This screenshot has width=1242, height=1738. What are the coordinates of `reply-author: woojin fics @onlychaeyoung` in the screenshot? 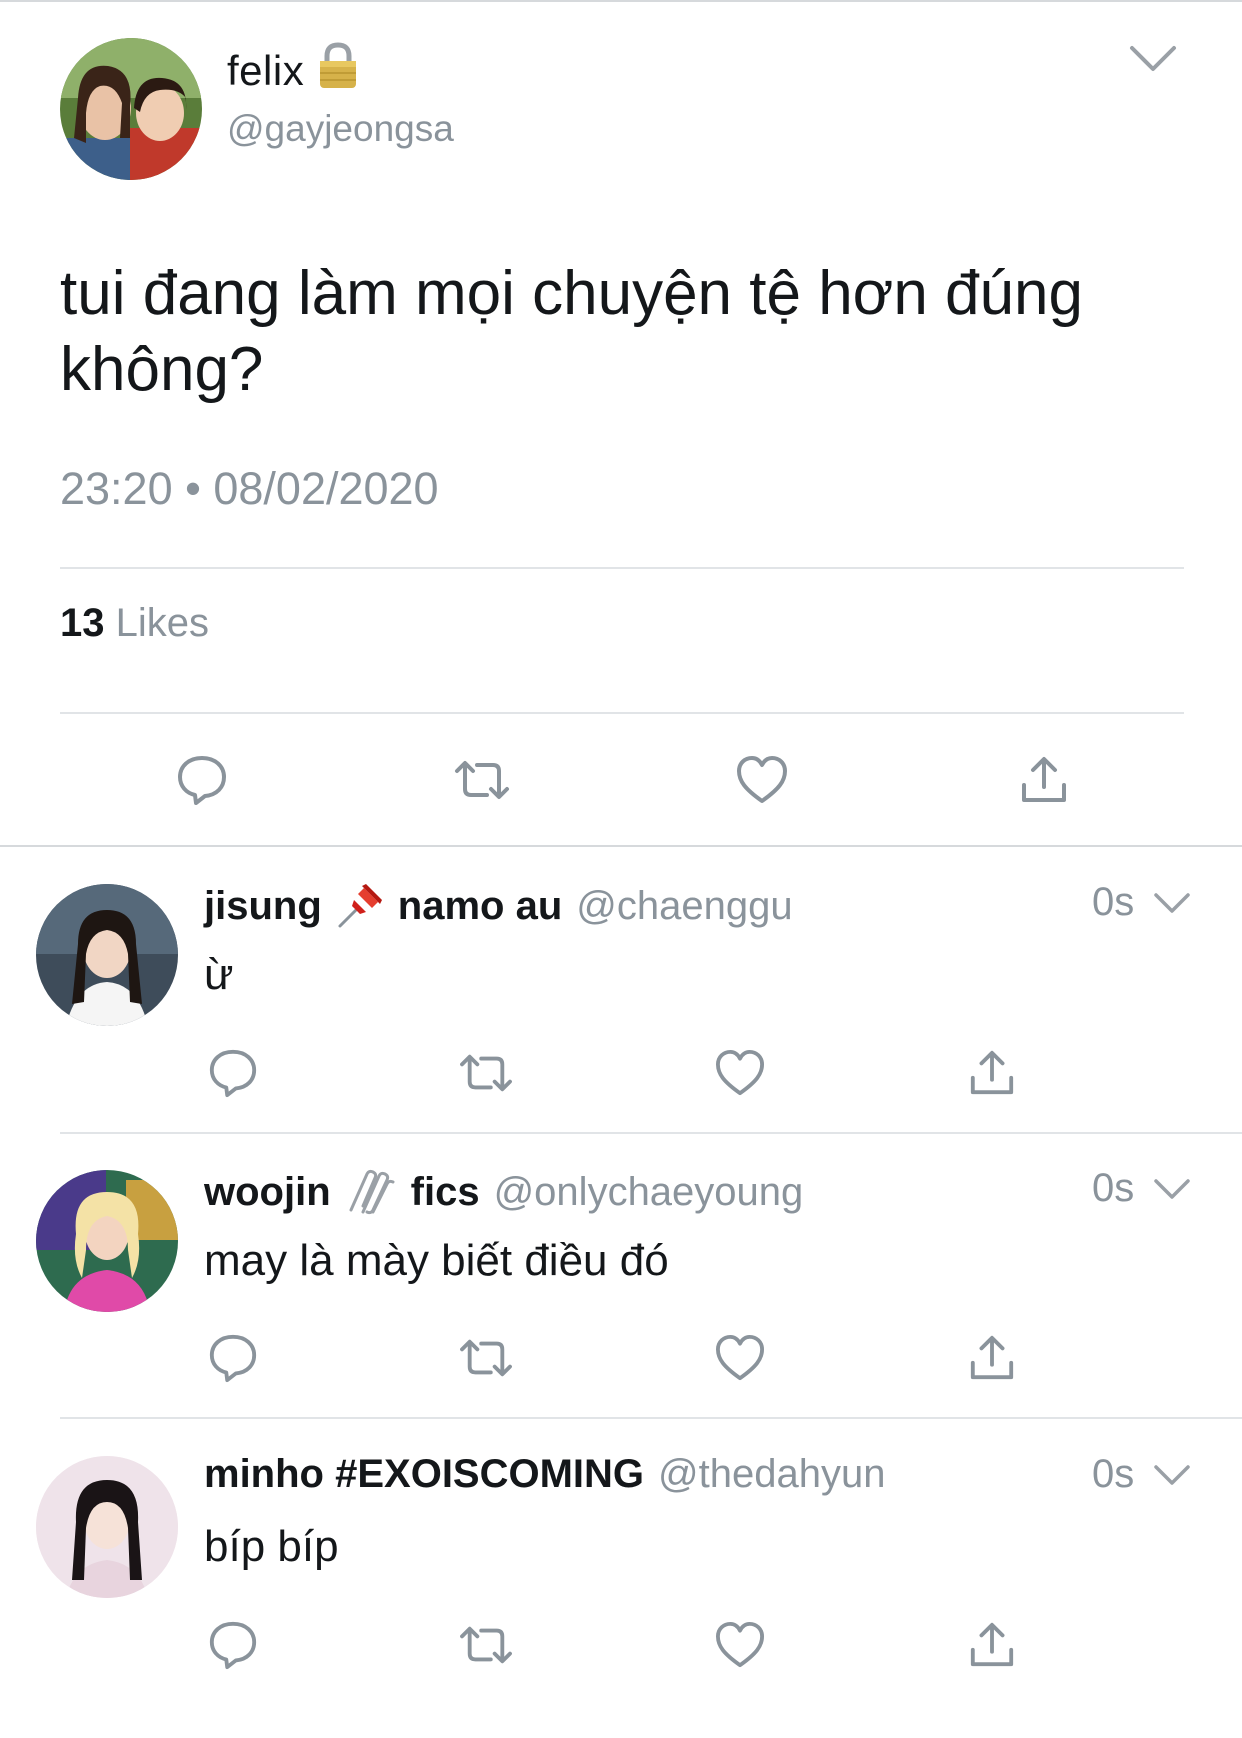 It's located at (503, 1192).